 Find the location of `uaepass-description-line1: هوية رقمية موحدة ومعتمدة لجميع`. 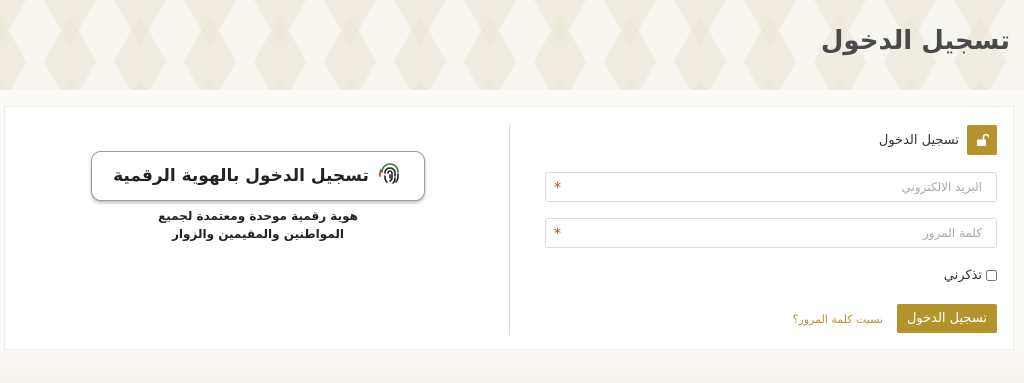

uaepass-description-line1: هوية رقمية موحدة ومعتمدة لجميع is located at coordinates (258, 216).